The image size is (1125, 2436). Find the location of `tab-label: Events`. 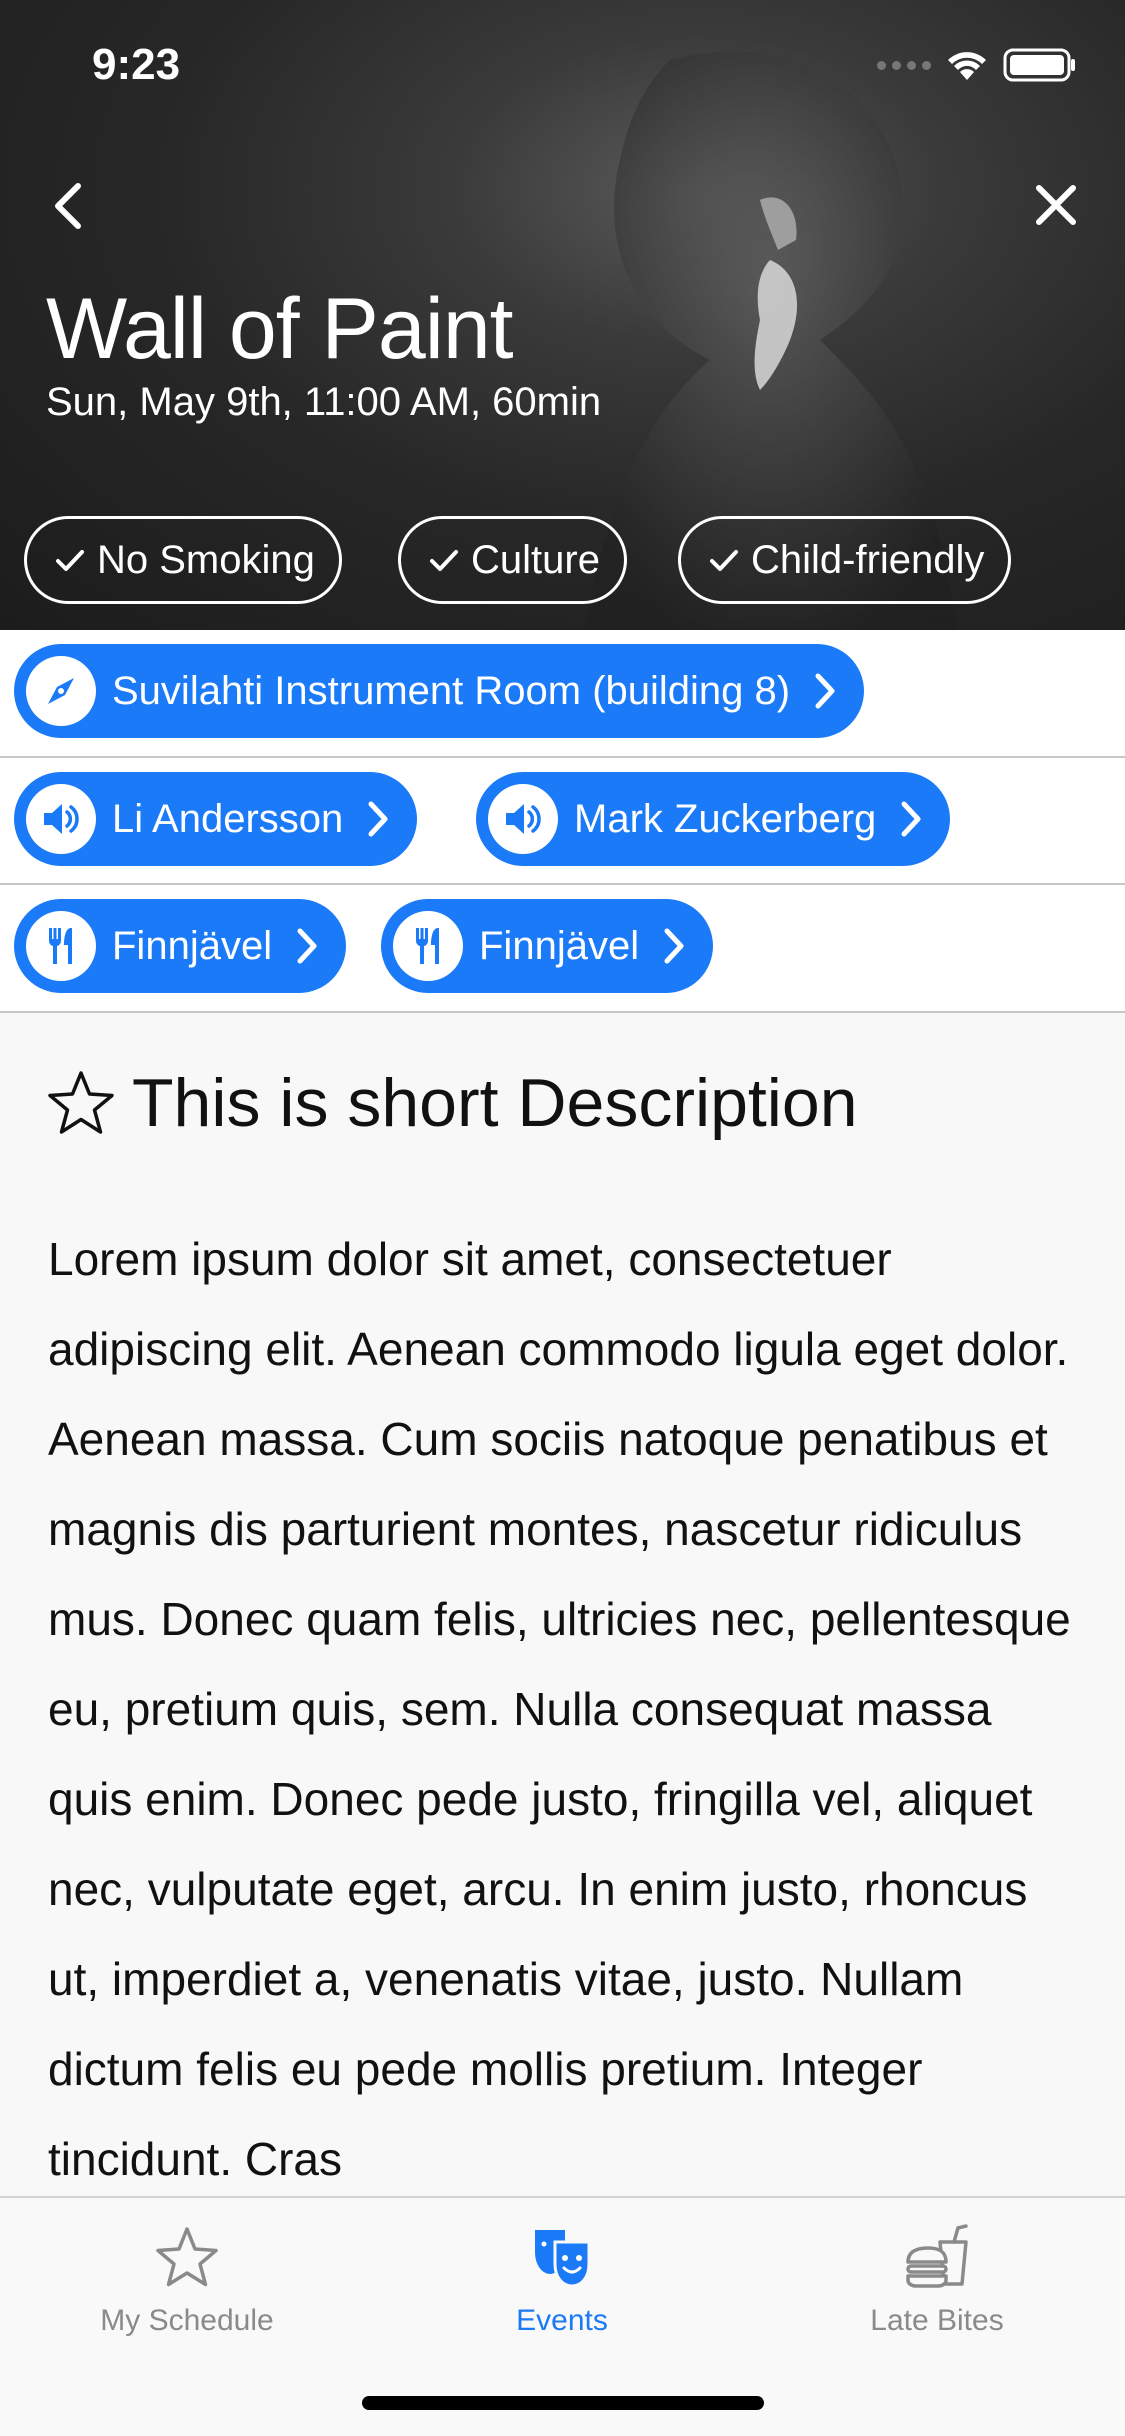

tab-label: Events is located at coordinates (562, 2320).